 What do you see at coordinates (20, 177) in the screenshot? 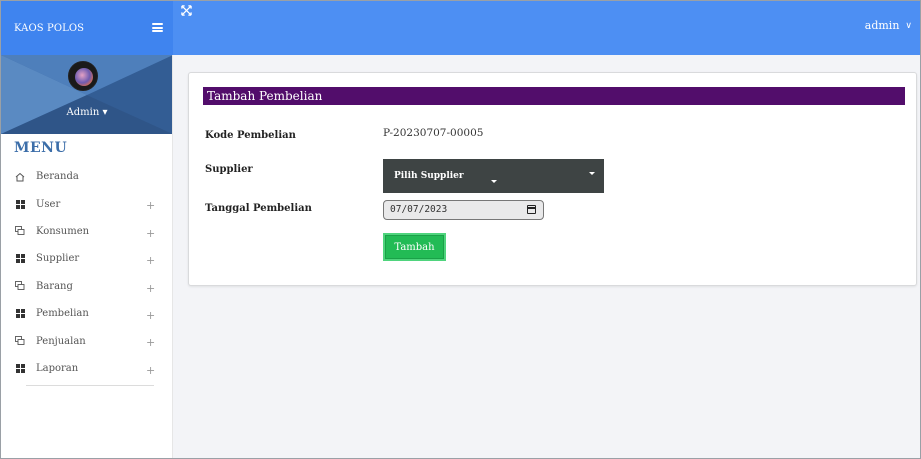
I see `home-icon` at bounding box center [20, 177].